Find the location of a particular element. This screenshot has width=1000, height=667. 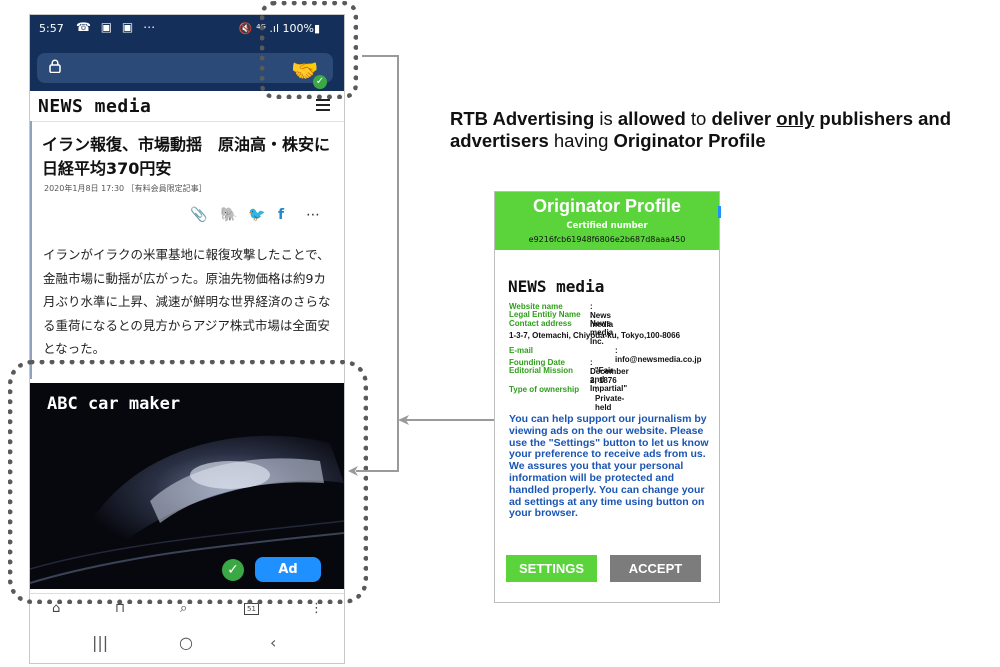

op-row-contact: Contact address : is located at coordinates (552, 323).